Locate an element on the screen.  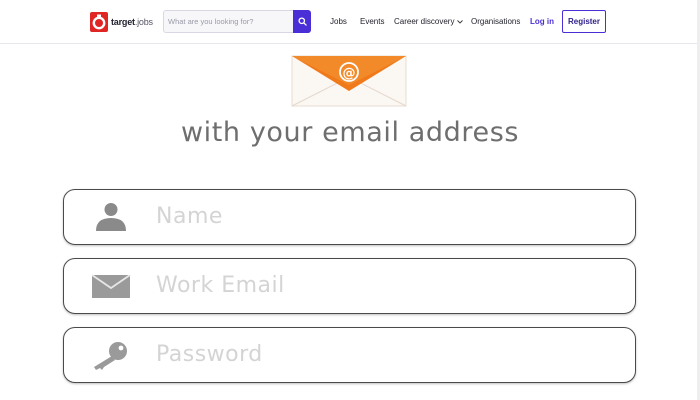
envelope-icon: @ is located at coordinates (349, 81).